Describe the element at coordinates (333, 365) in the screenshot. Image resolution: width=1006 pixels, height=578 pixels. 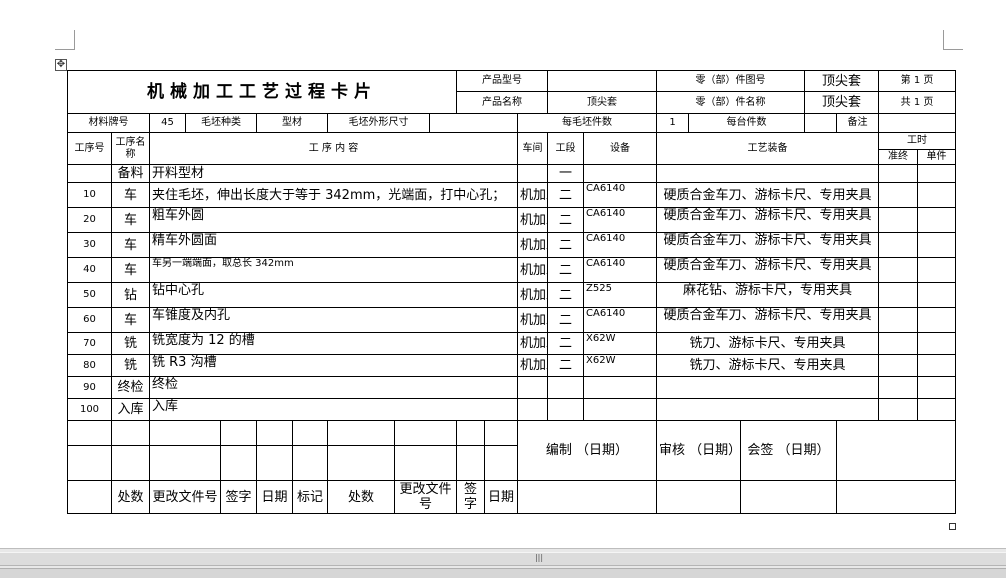
I see `row-op-content: 铣 R3 沟槽` at that location.